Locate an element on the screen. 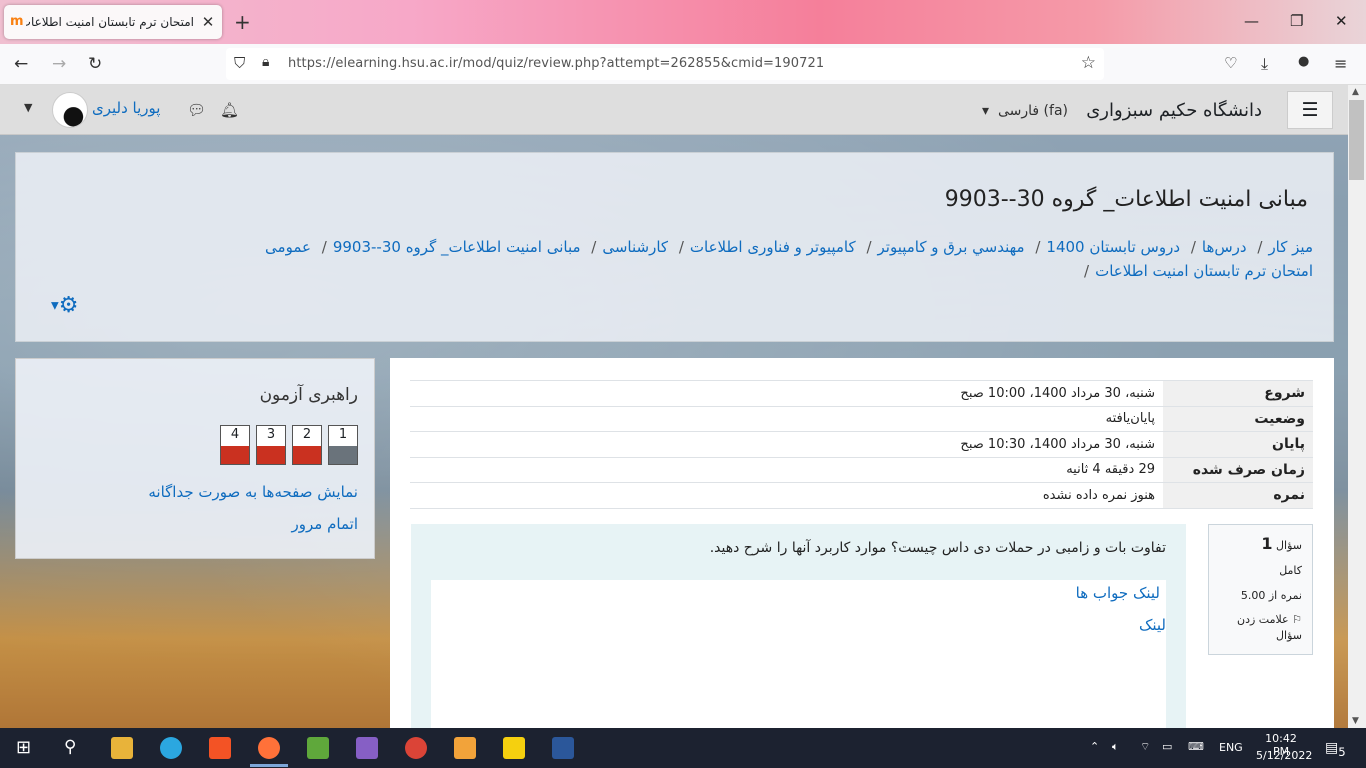  language-indicator: ENG is located at coordinates (1231, 747).